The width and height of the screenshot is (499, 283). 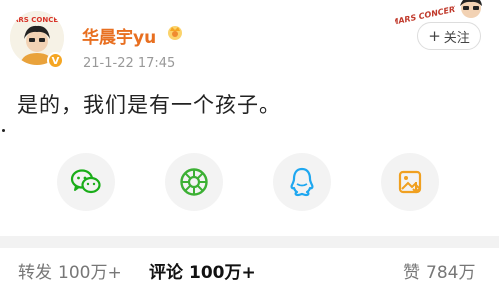 I want to click on qq-icon, so click(x=302, y=182).